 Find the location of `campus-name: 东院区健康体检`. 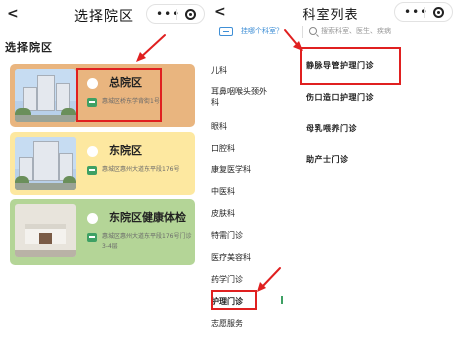

campus-name: 东院区健康体检 is located at coordinates (147, 217).